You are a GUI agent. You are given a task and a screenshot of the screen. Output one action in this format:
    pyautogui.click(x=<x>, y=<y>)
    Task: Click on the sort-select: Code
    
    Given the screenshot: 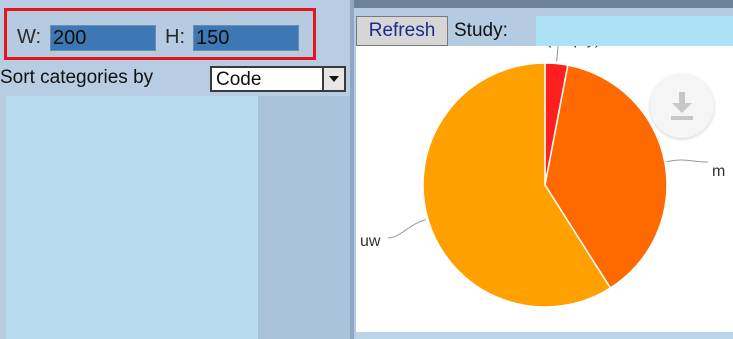 What is the action you would take?
    pyautogui.click(x=278, y=79)
    